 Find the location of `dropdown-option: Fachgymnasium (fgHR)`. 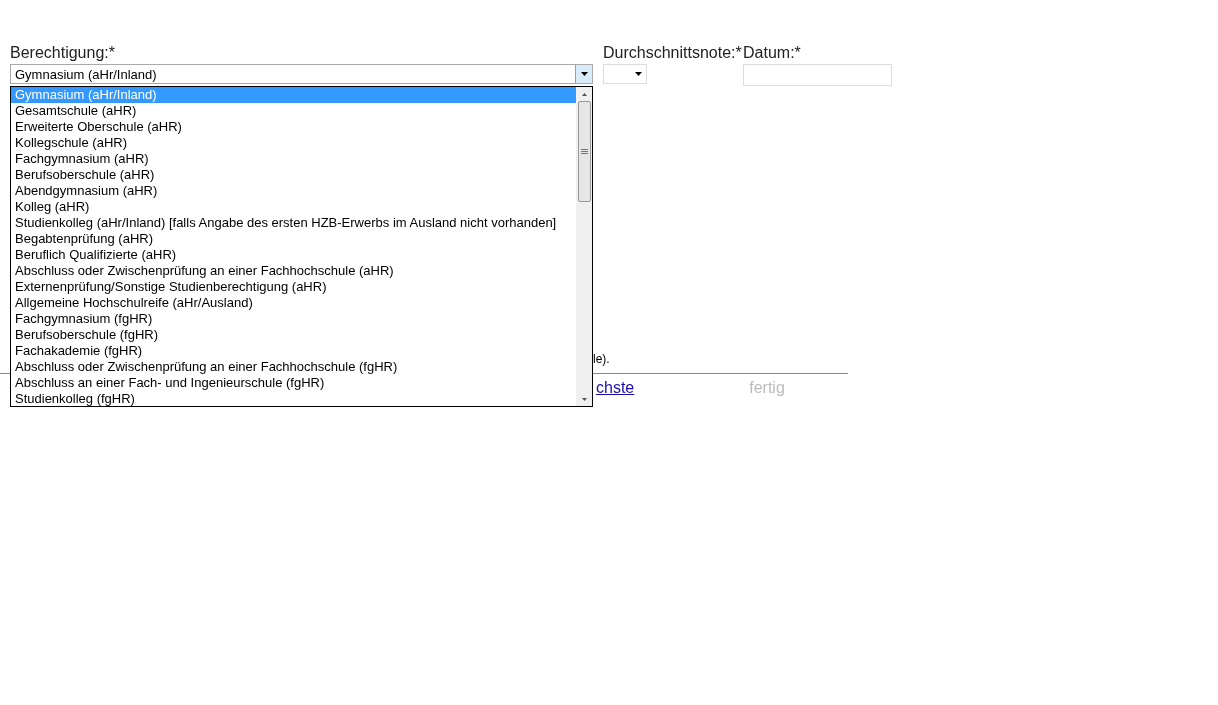

dropdown-option: Fachgymnasium (fgHR) is located at coordinates (293, 319).